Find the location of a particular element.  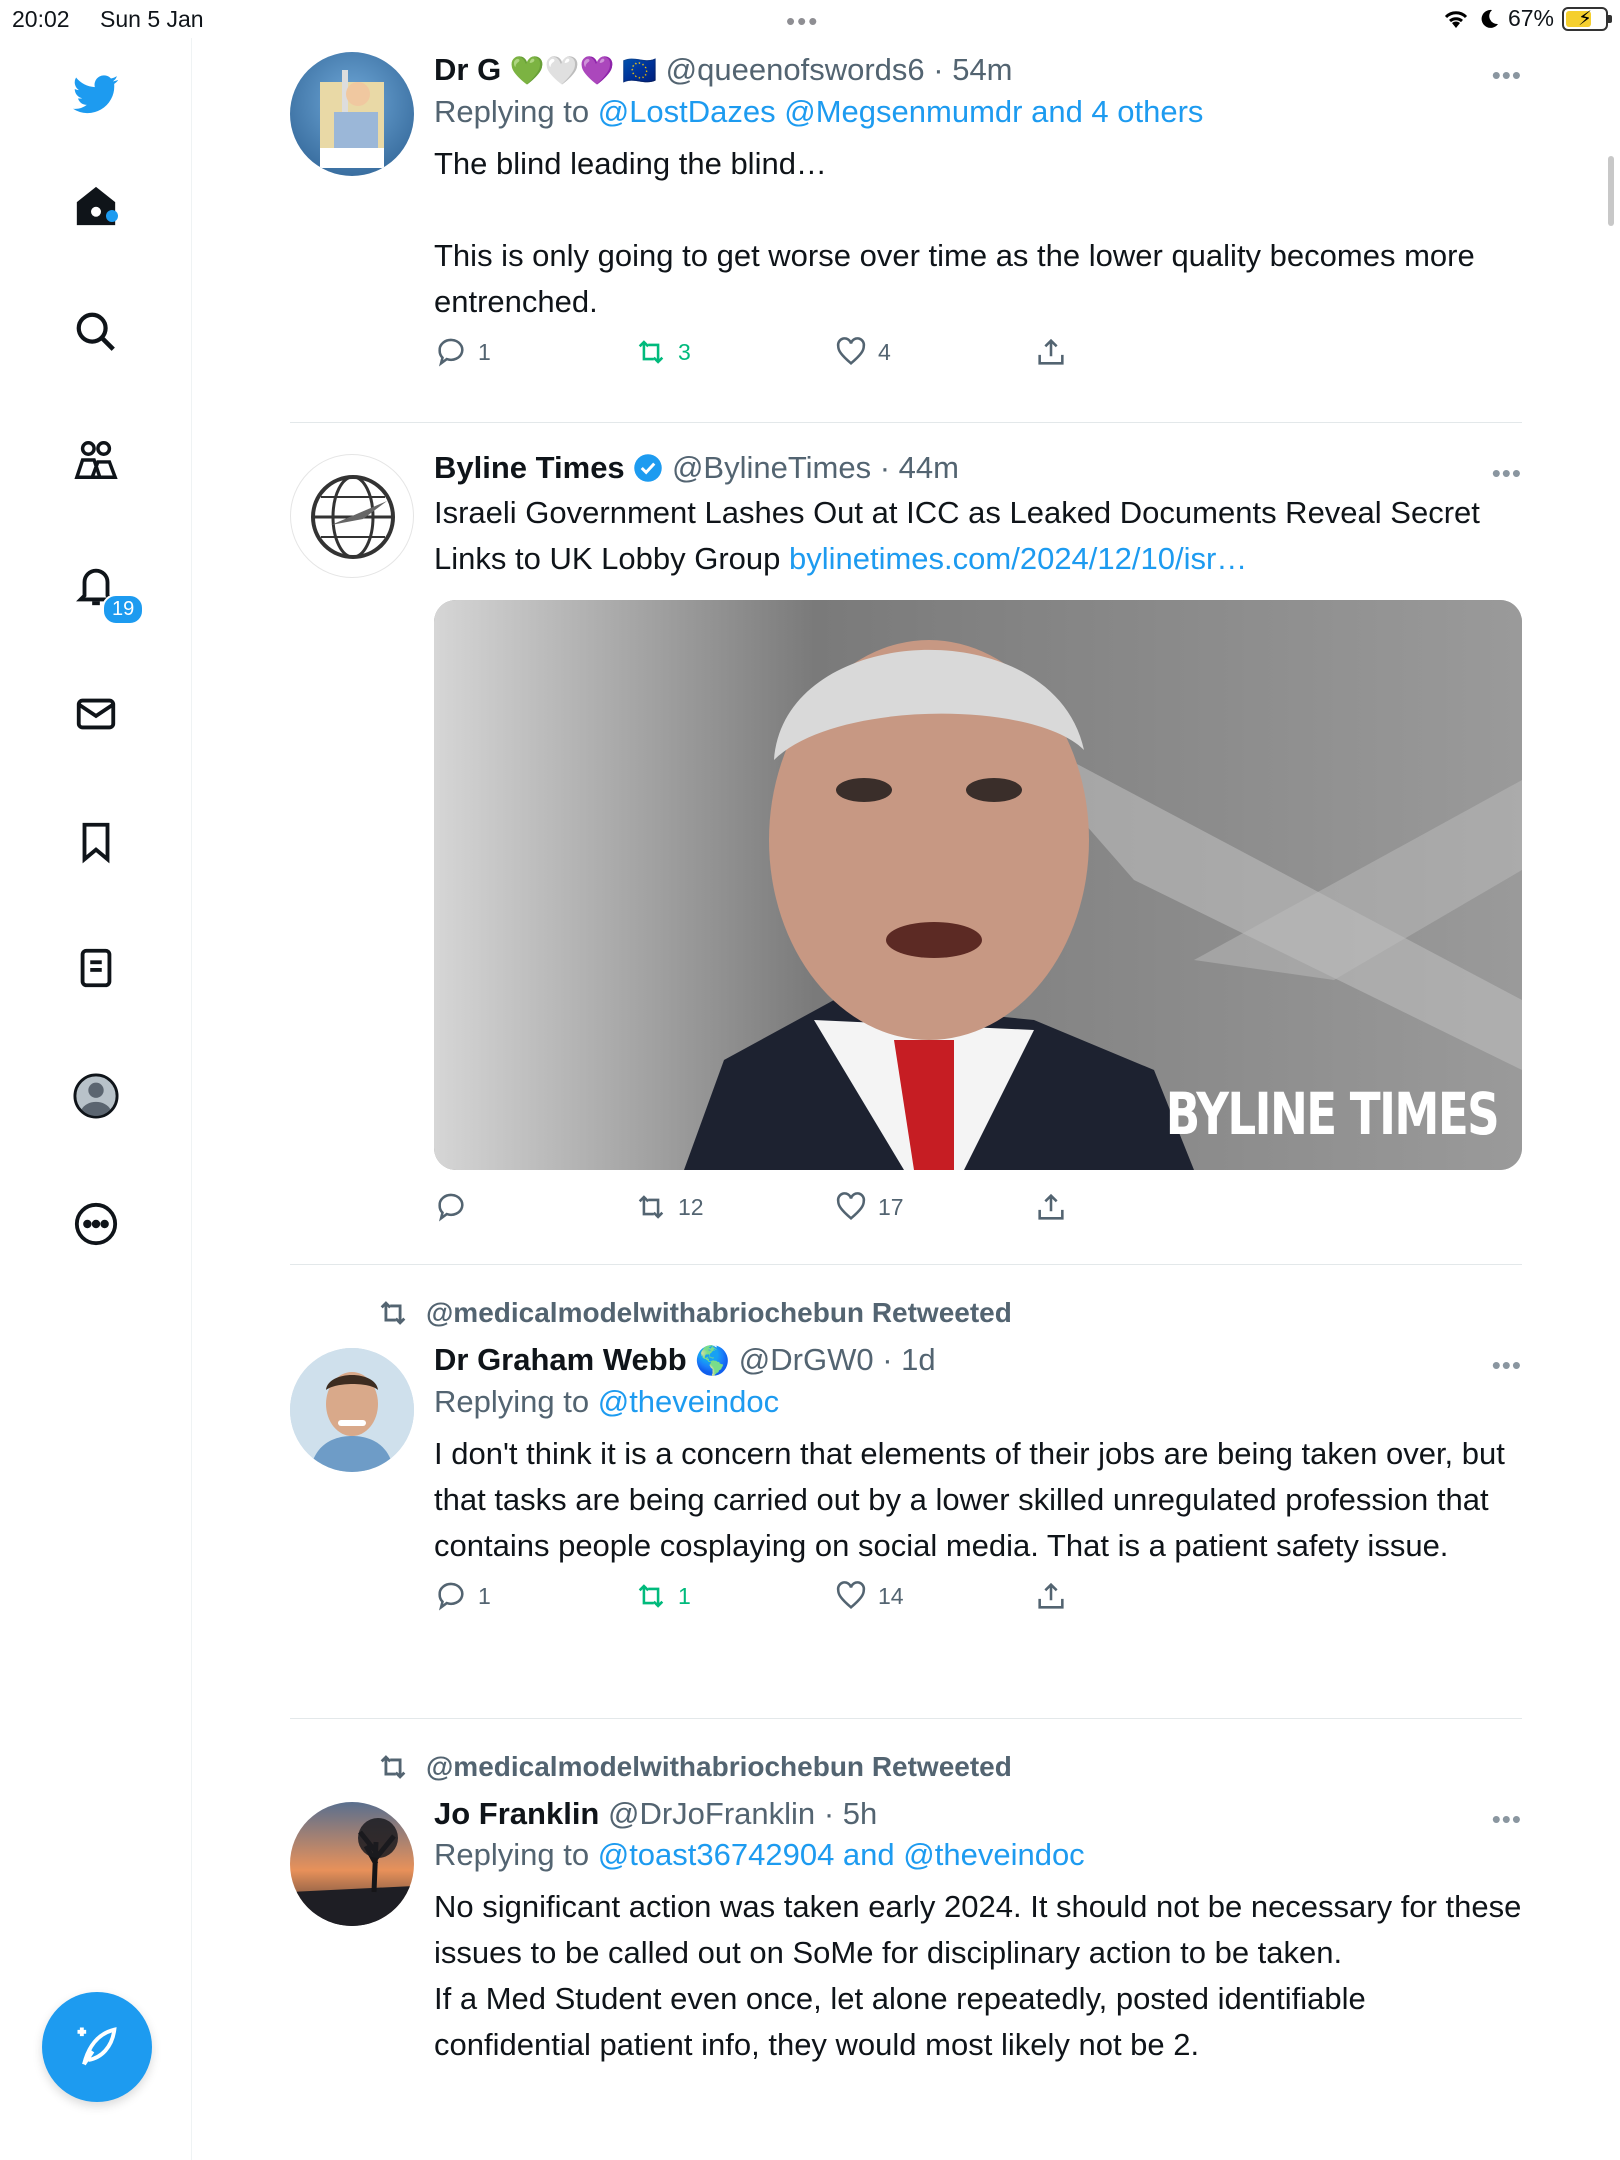

retweet-count: 1 is located at coordinates (684, 1595).